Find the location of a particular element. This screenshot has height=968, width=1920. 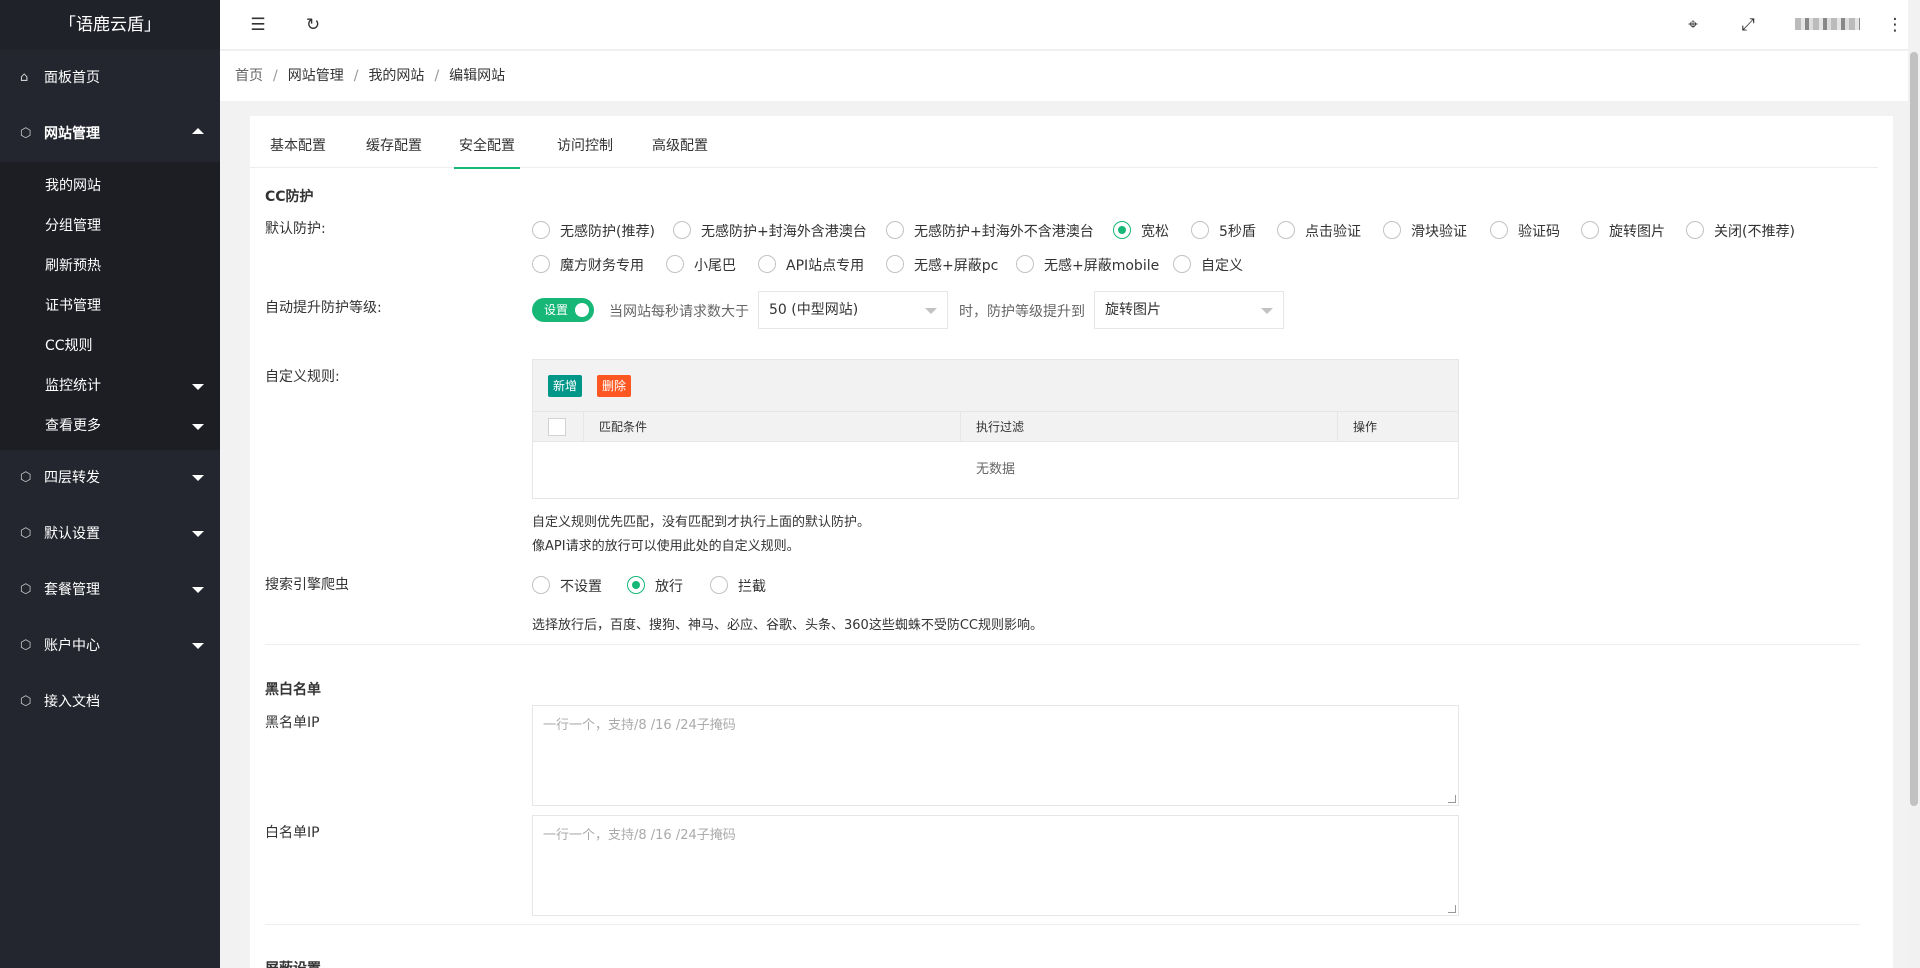

custom-rules-note-1: 自定义规则优先匹配，没有匹配到才执行上面的默认防护。 is located at coordinates (701, 522).